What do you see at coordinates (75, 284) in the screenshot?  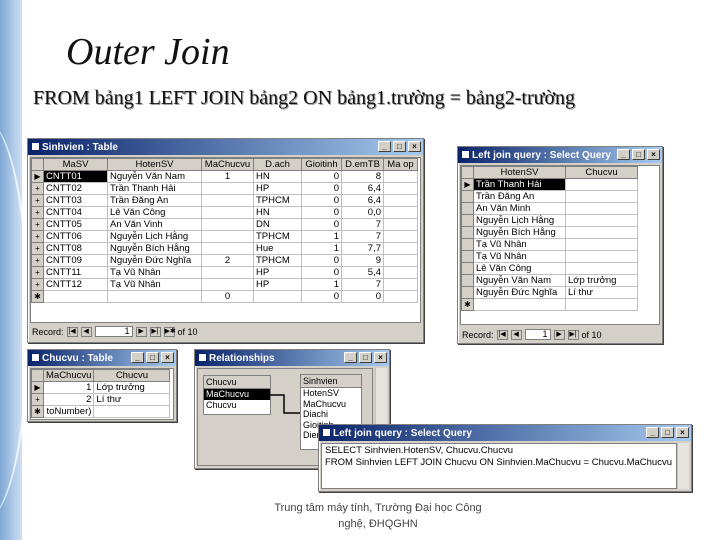 I see `cell-masv: CNTT12` at bounding box center [75, 284].